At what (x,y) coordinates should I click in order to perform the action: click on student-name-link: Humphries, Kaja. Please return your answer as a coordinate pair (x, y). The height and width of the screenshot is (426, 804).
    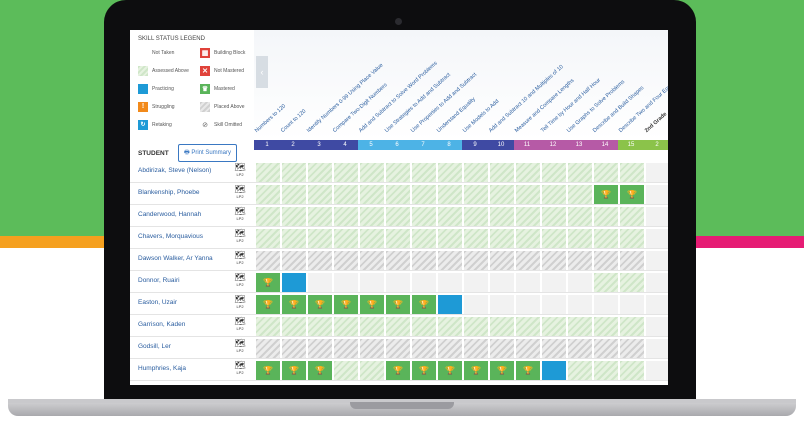
    Looking at the image, I should click on (162, 368).